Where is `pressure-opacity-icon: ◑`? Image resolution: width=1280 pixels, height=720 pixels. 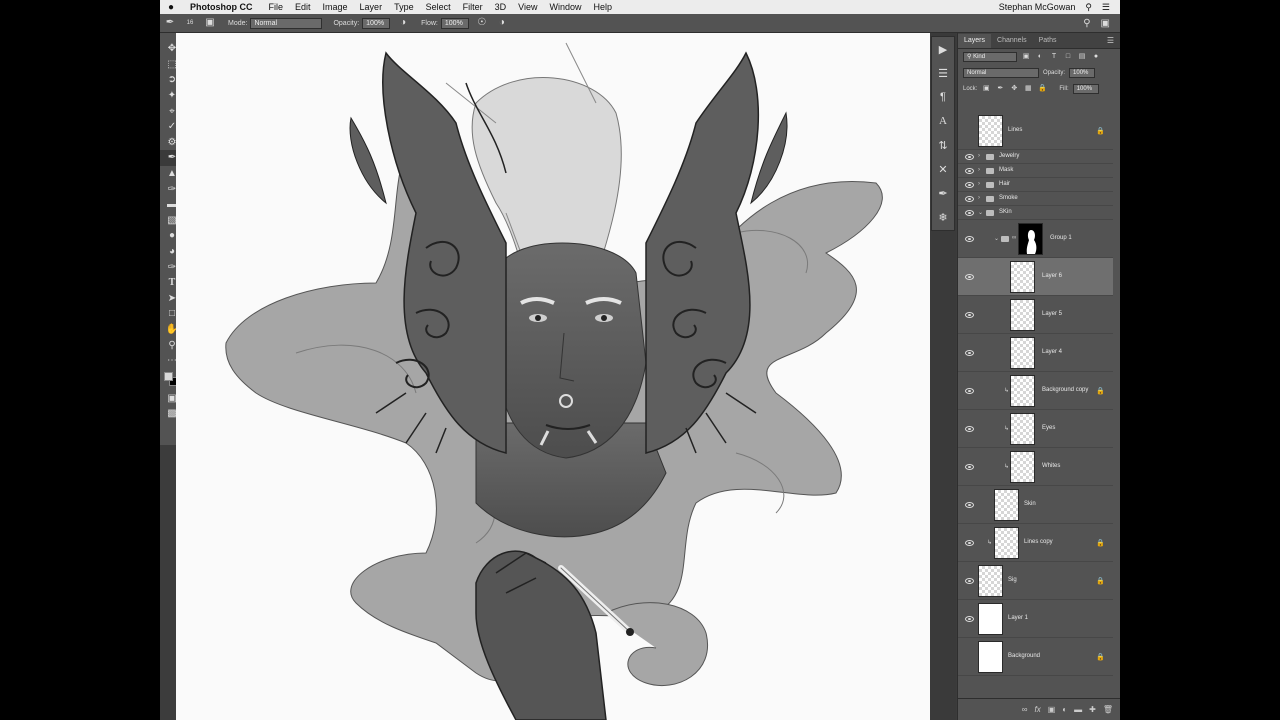
pressure-opacity-icon: ◑ is located at coordinates (403, 23).